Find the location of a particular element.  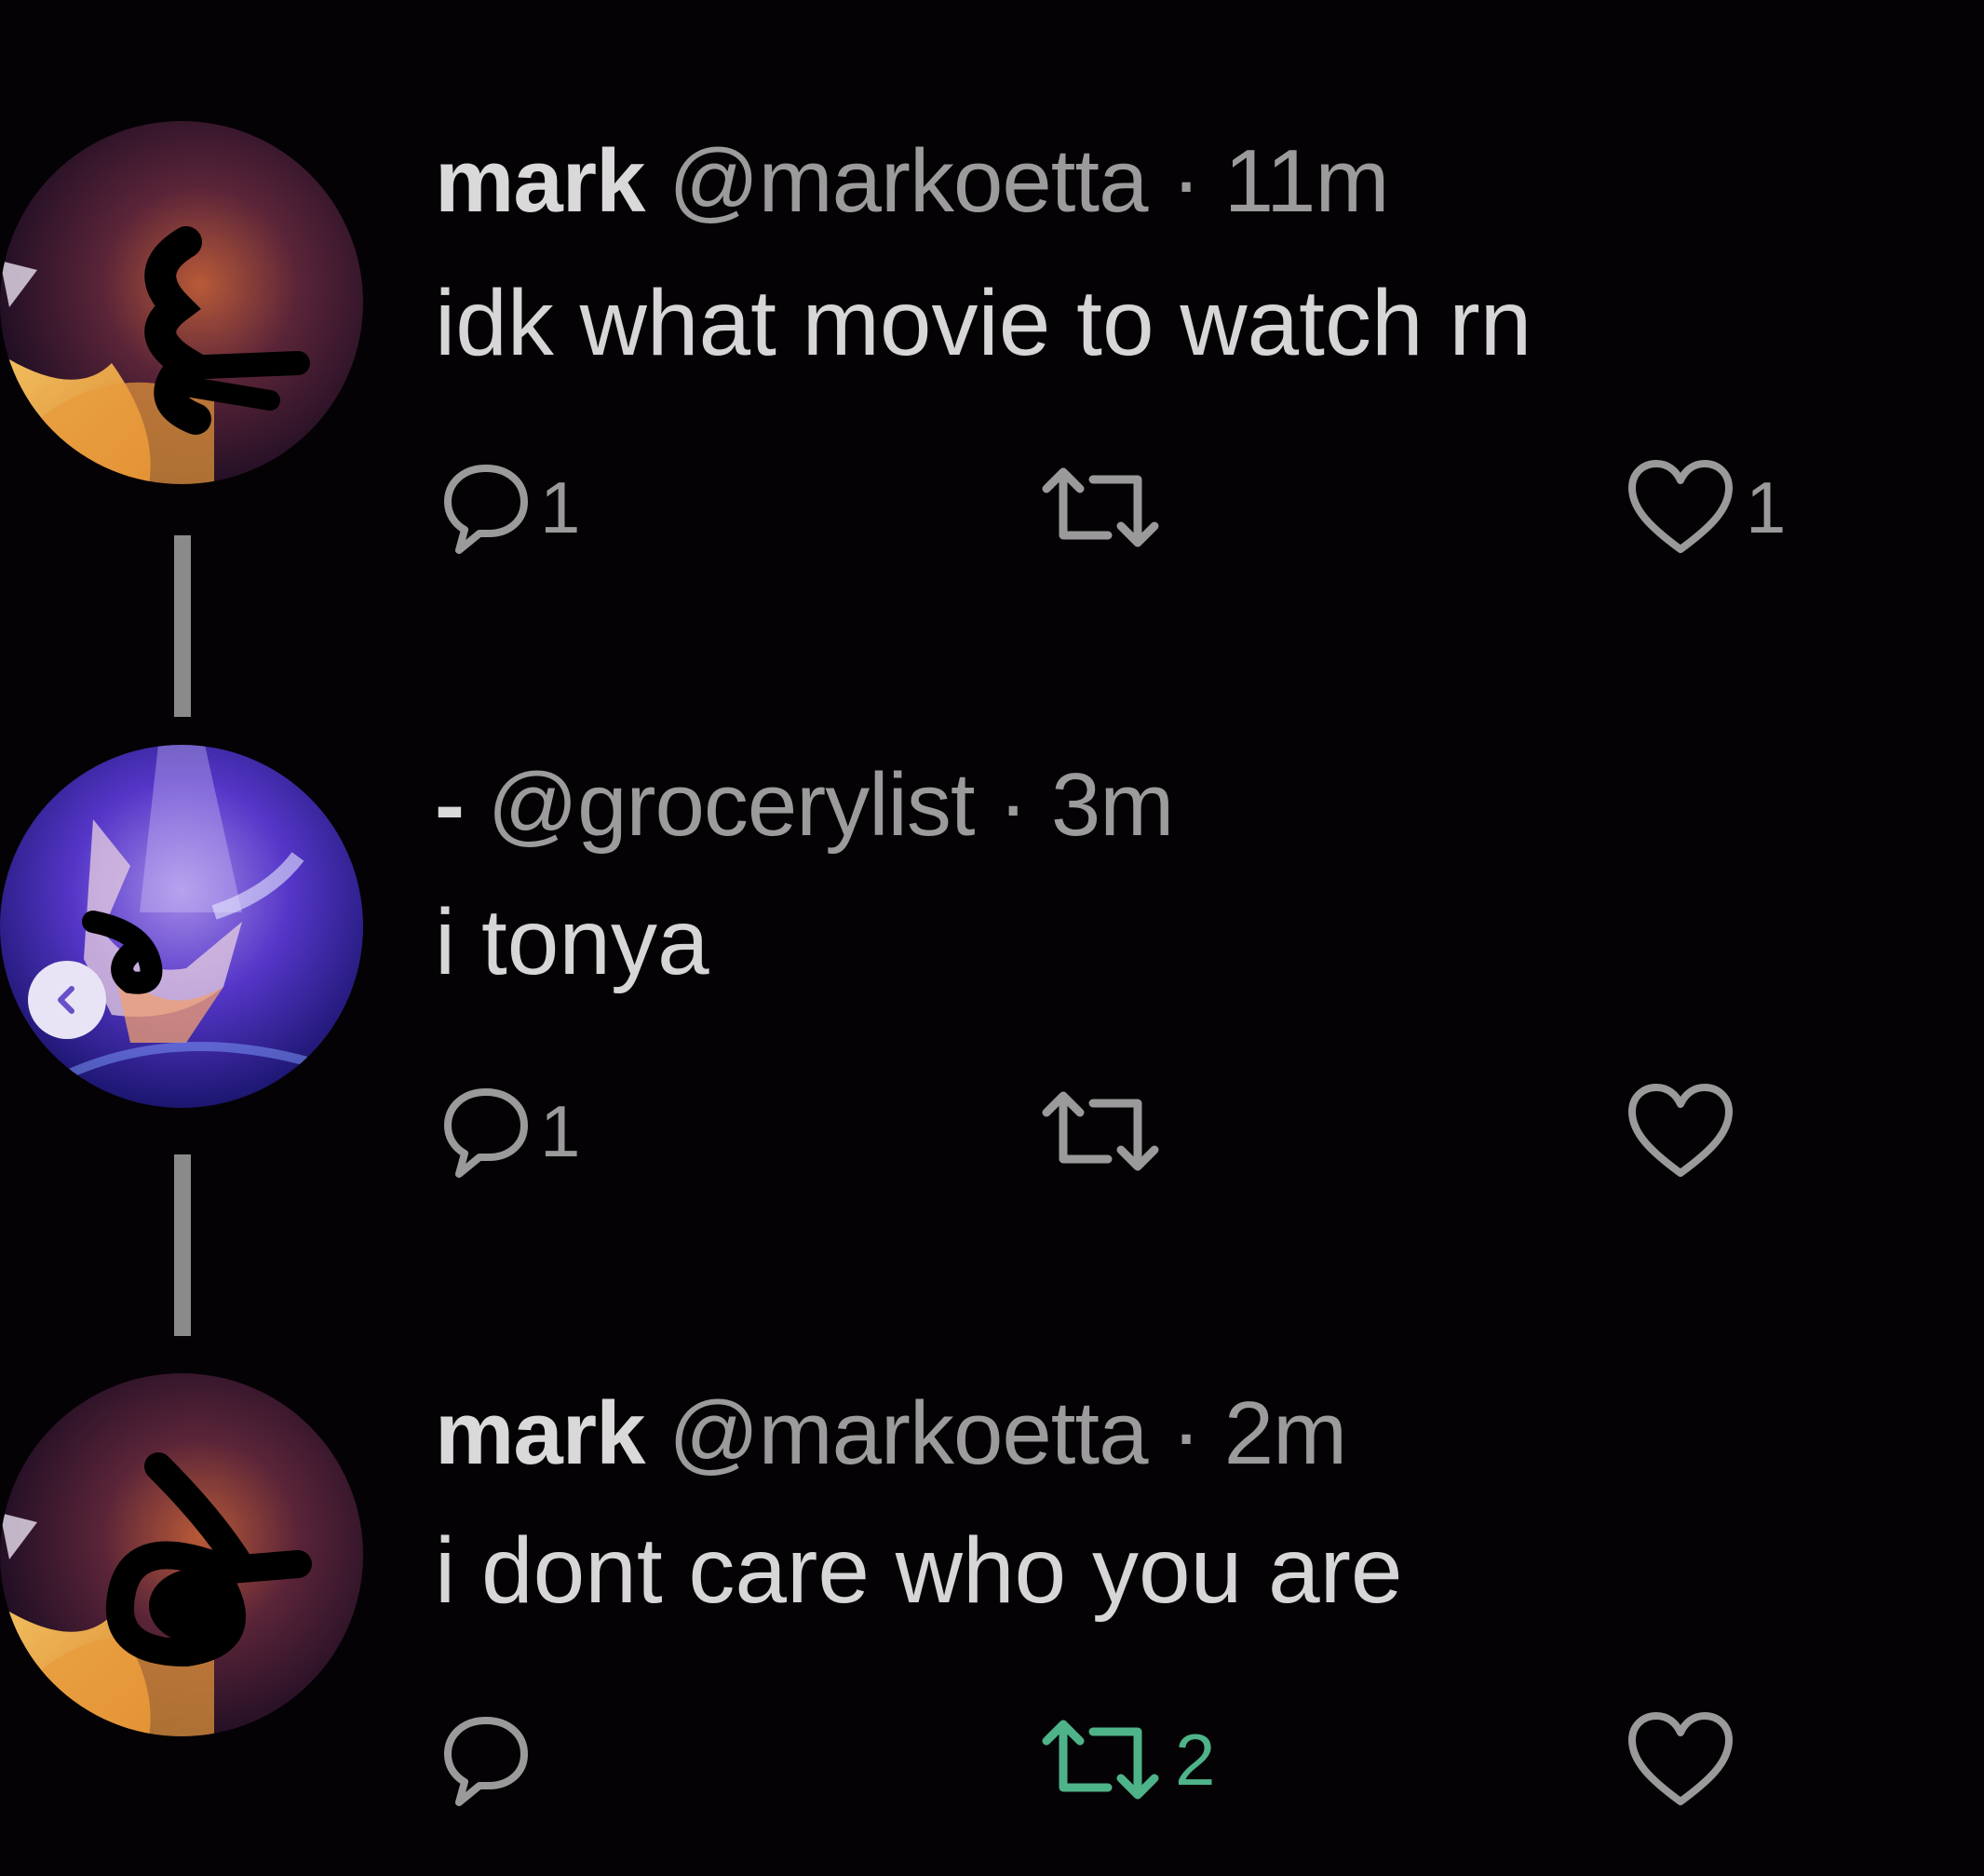

like-count: 1 is located at coordinates (1766, 507).